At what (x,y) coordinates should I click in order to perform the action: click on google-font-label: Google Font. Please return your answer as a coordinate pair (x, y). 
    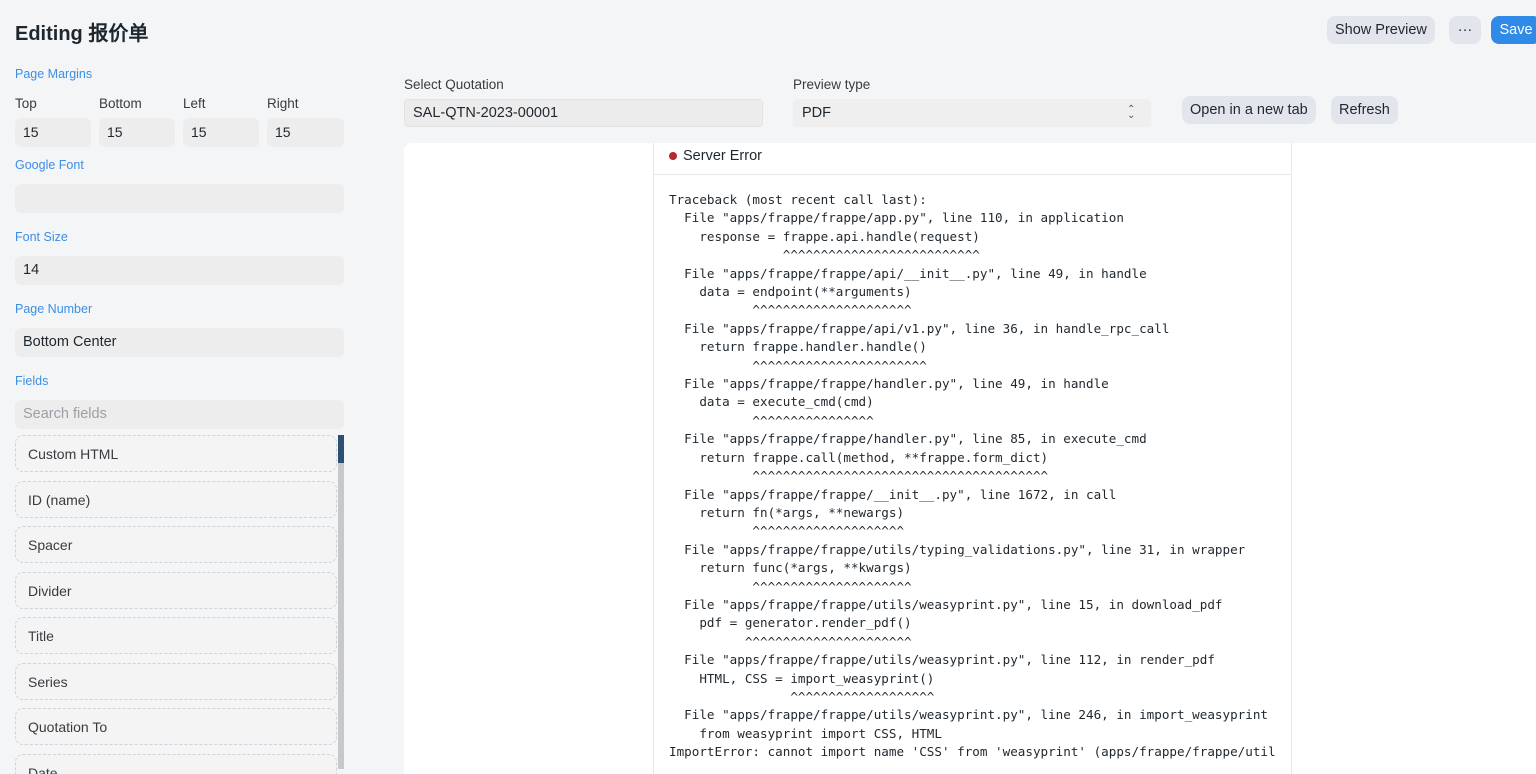
    Looking at the image, I should click on (49, 165).